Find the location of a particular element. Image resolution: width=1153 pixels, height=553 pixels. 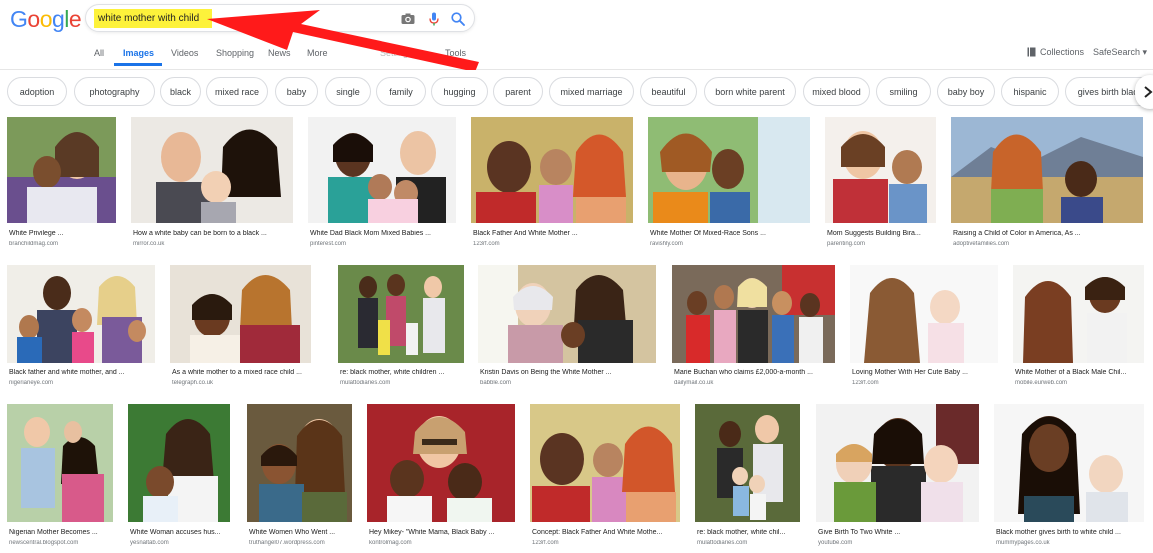

tab-settings: Settings is located at coordinates (396, 53).